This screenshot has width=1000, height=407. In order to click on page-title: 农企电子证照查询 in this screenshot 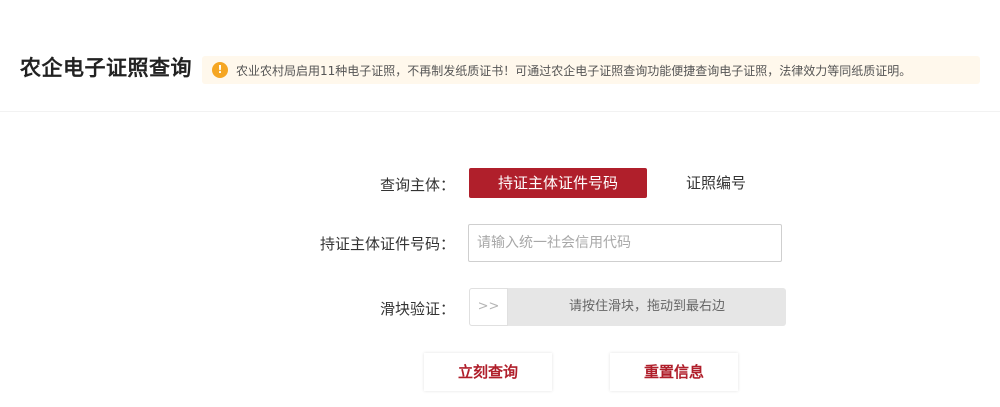, I will do `click(106, 68)`.